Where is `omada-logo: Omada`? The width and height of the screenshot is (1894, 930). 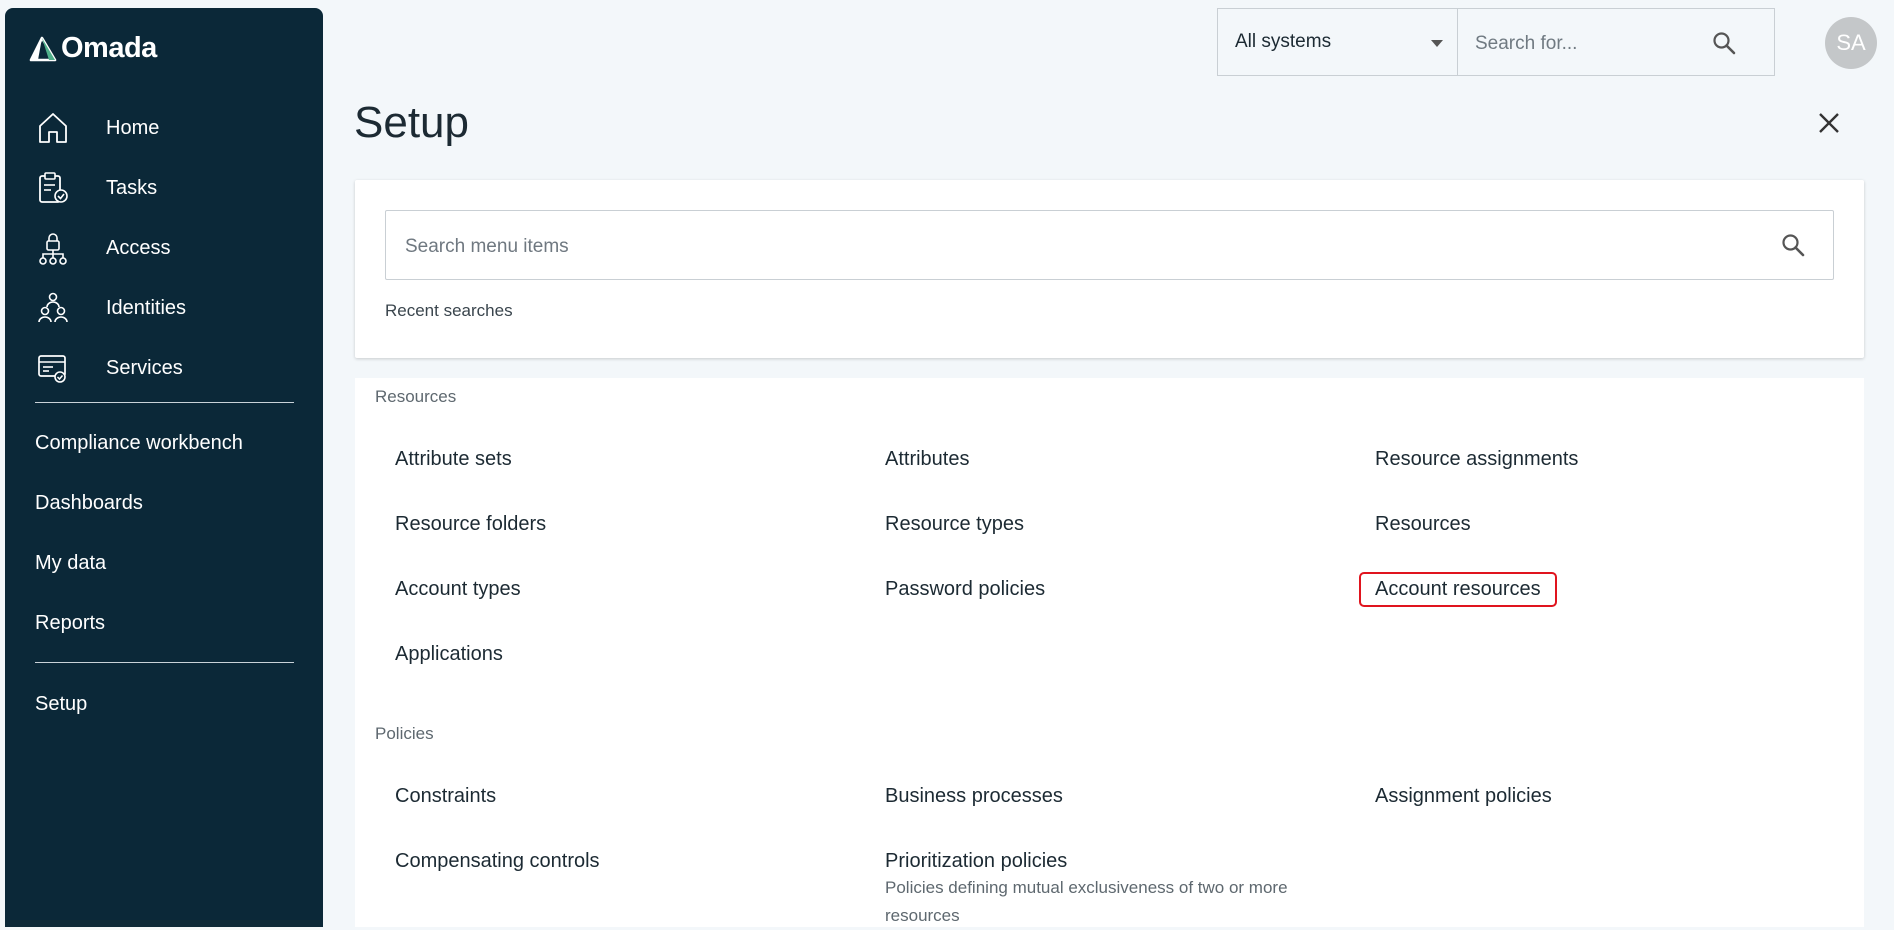
omada-logo: Omada is located at coordinates (93, 48).